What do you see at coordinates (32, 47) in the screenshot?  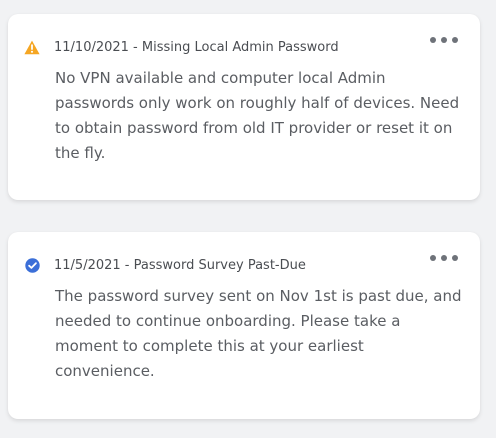 I see `warning-triangle-icon` at bounding box center [32, 47].